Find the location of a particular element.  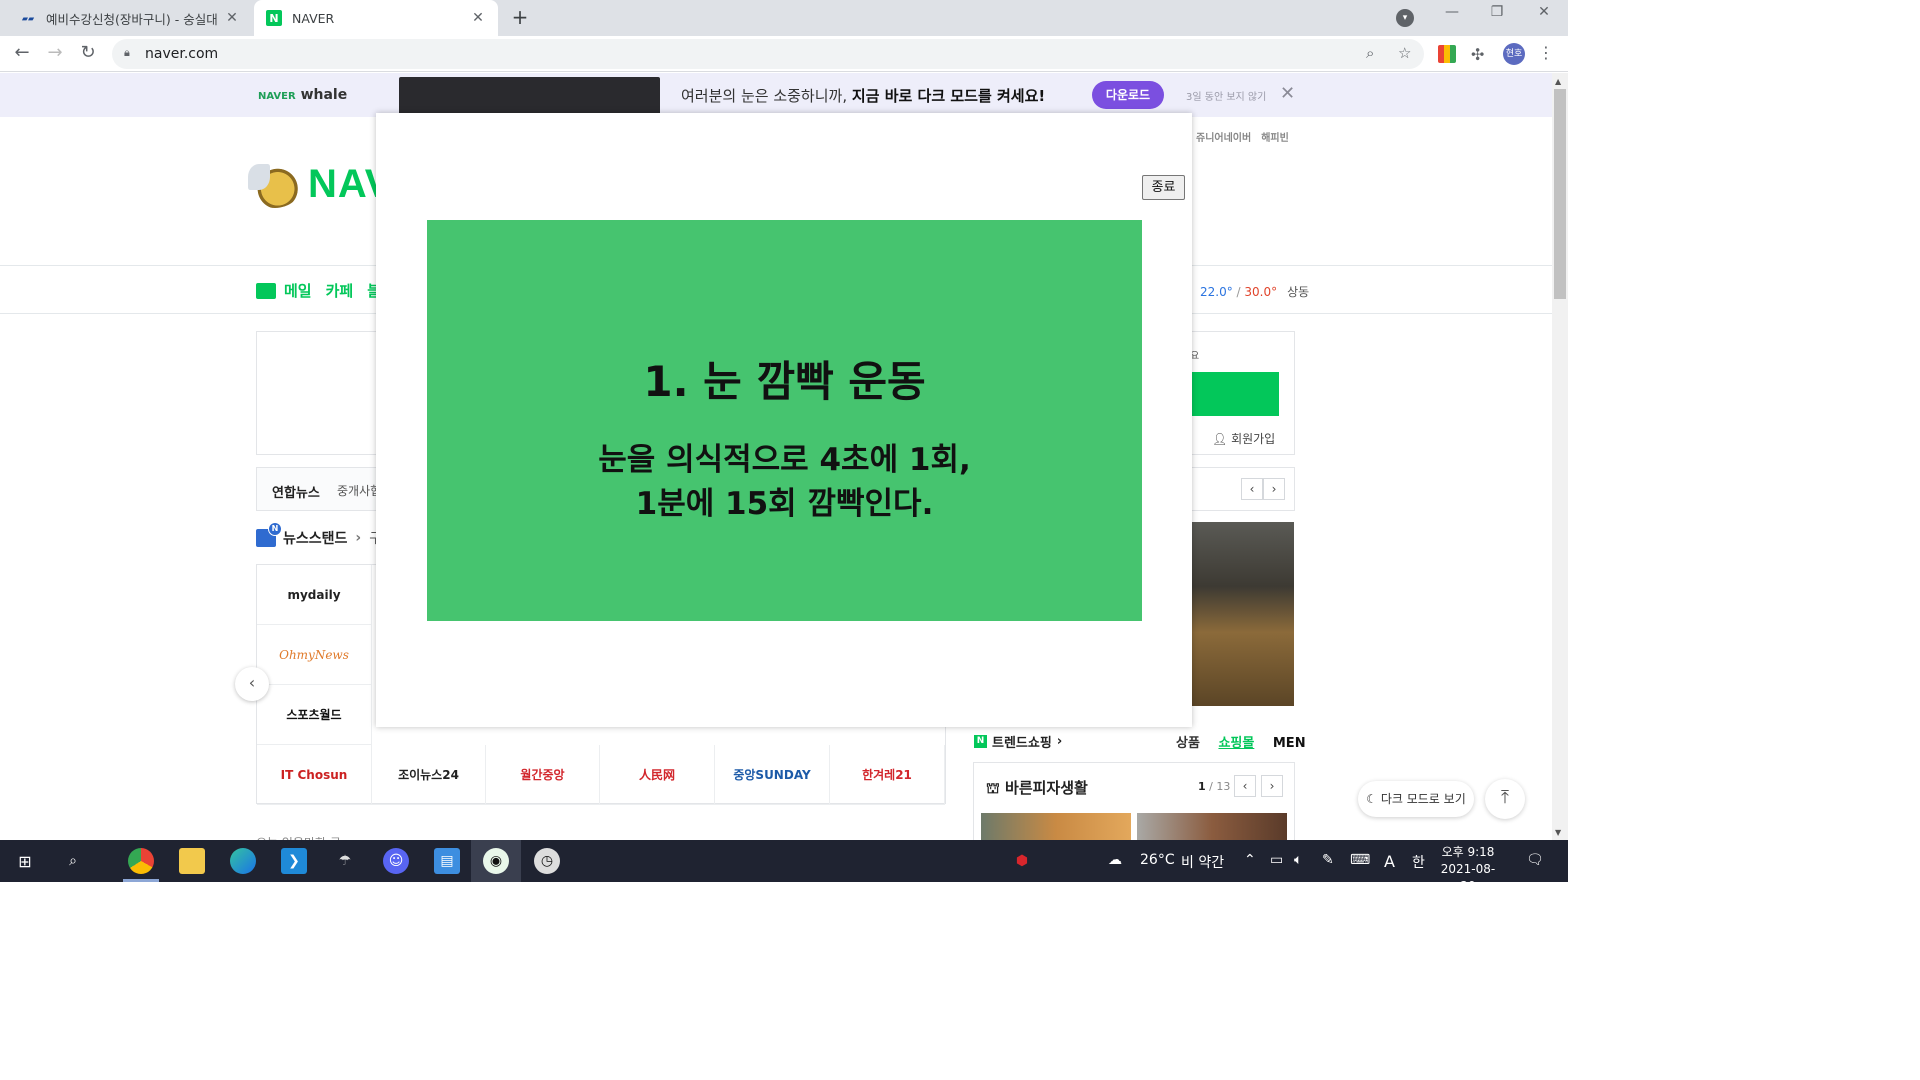

whale-logo: NAVER whale is located at coordinates (302, 95).